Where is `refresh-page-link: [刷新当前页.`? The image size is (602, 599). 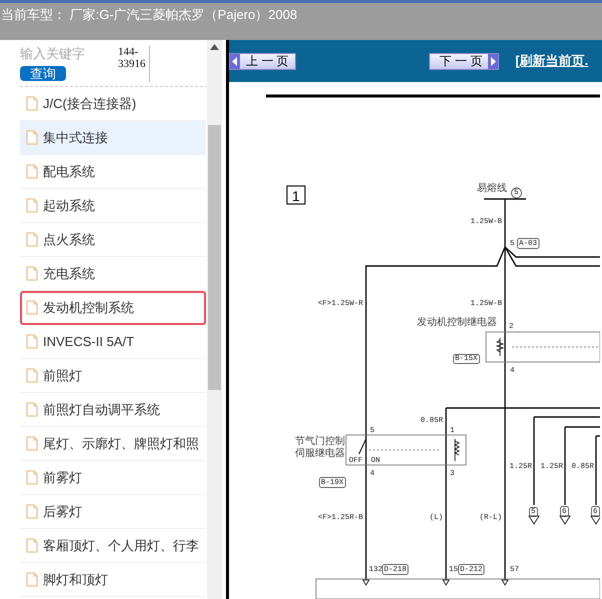 refresh-page-link: [刷新当前页. is located at coordinates (551, 61).